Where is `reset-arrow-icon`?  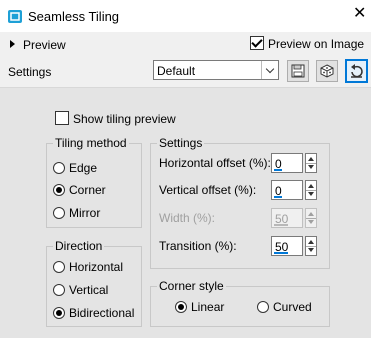 reset-arrow-icon is located at coordinates (357, 70).